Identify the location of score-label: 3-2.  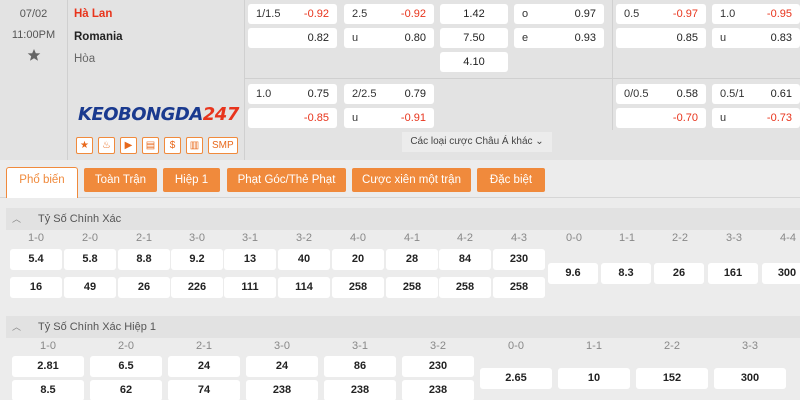
(438, 346).